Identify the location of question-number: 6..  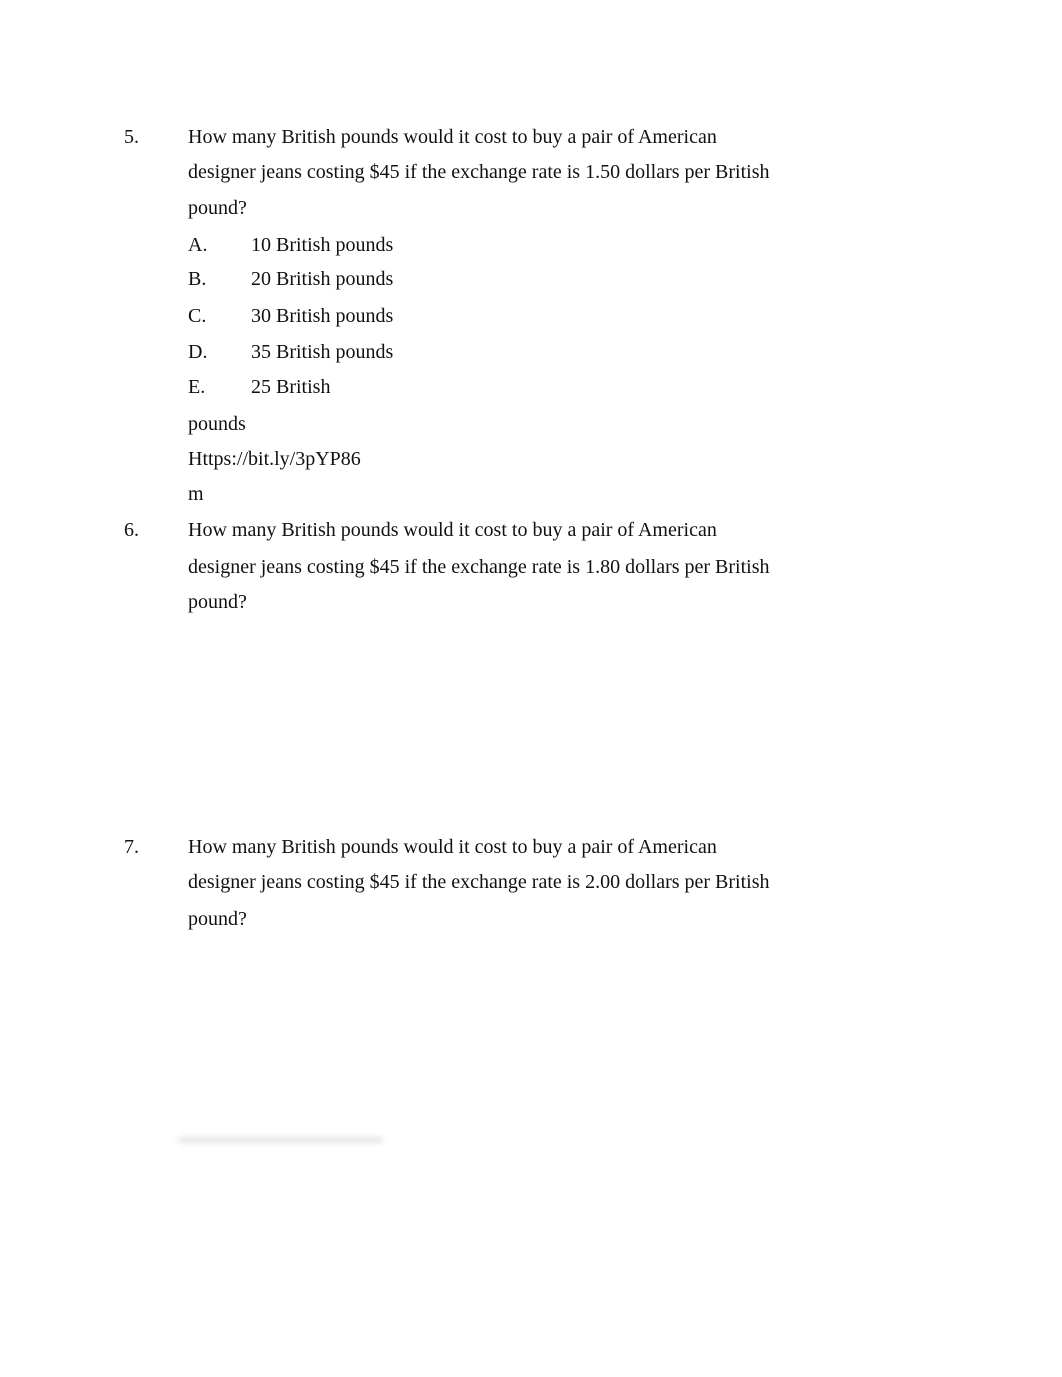
(131, 530).